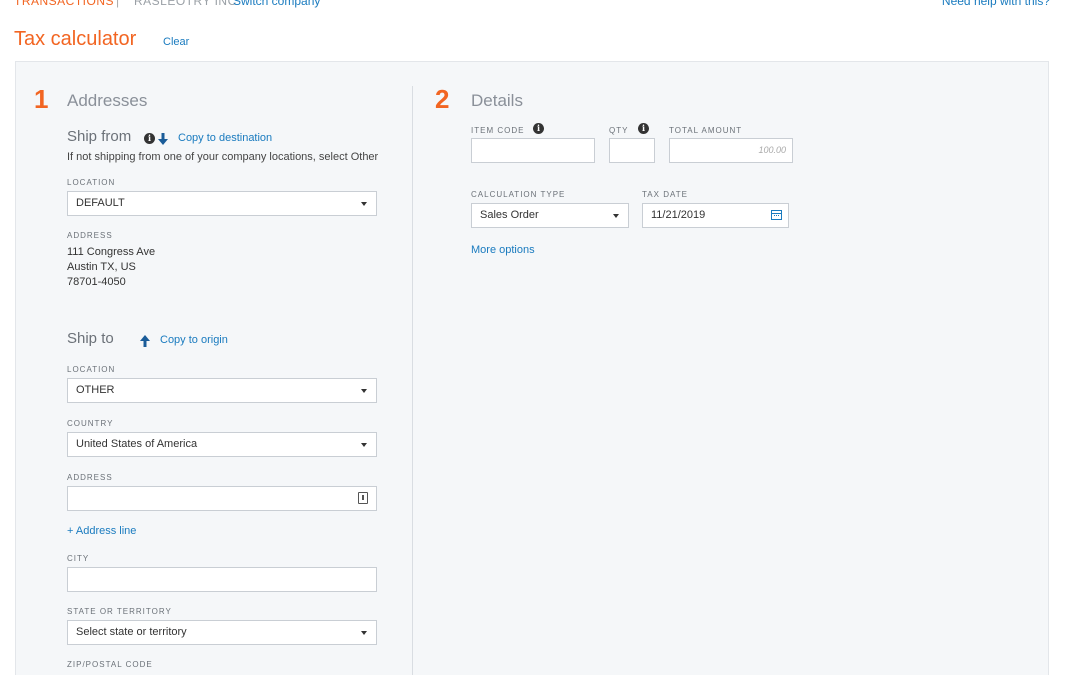  I want to click on ship-from-location-label: LOCATION, so click(91, 182).